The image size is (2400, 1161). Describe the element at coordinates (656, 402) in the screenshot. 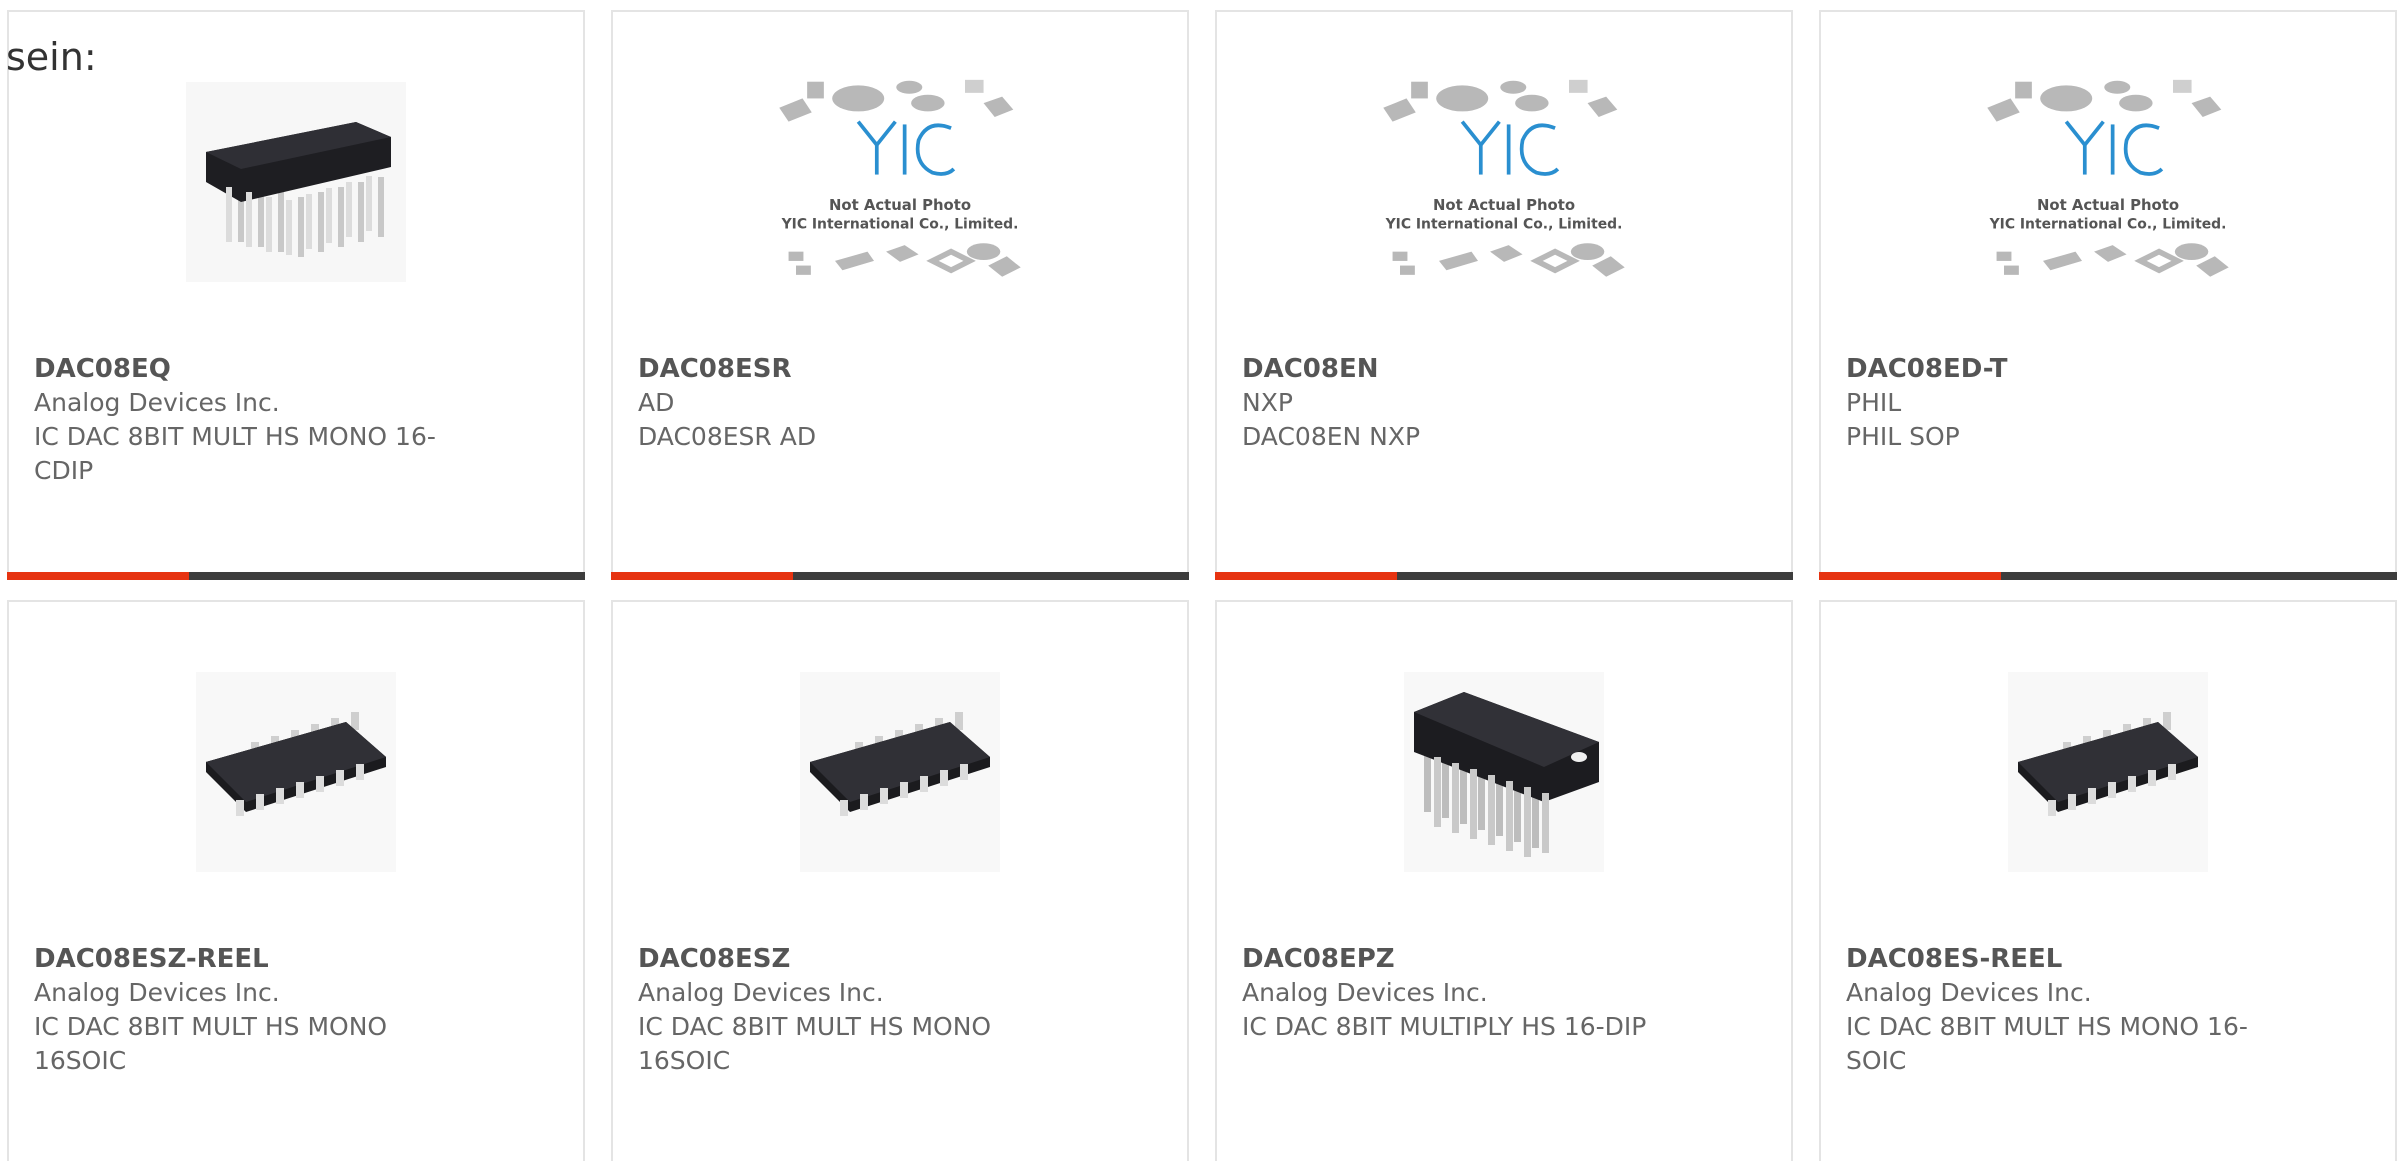

I see `manufacturer: AD` at that location.